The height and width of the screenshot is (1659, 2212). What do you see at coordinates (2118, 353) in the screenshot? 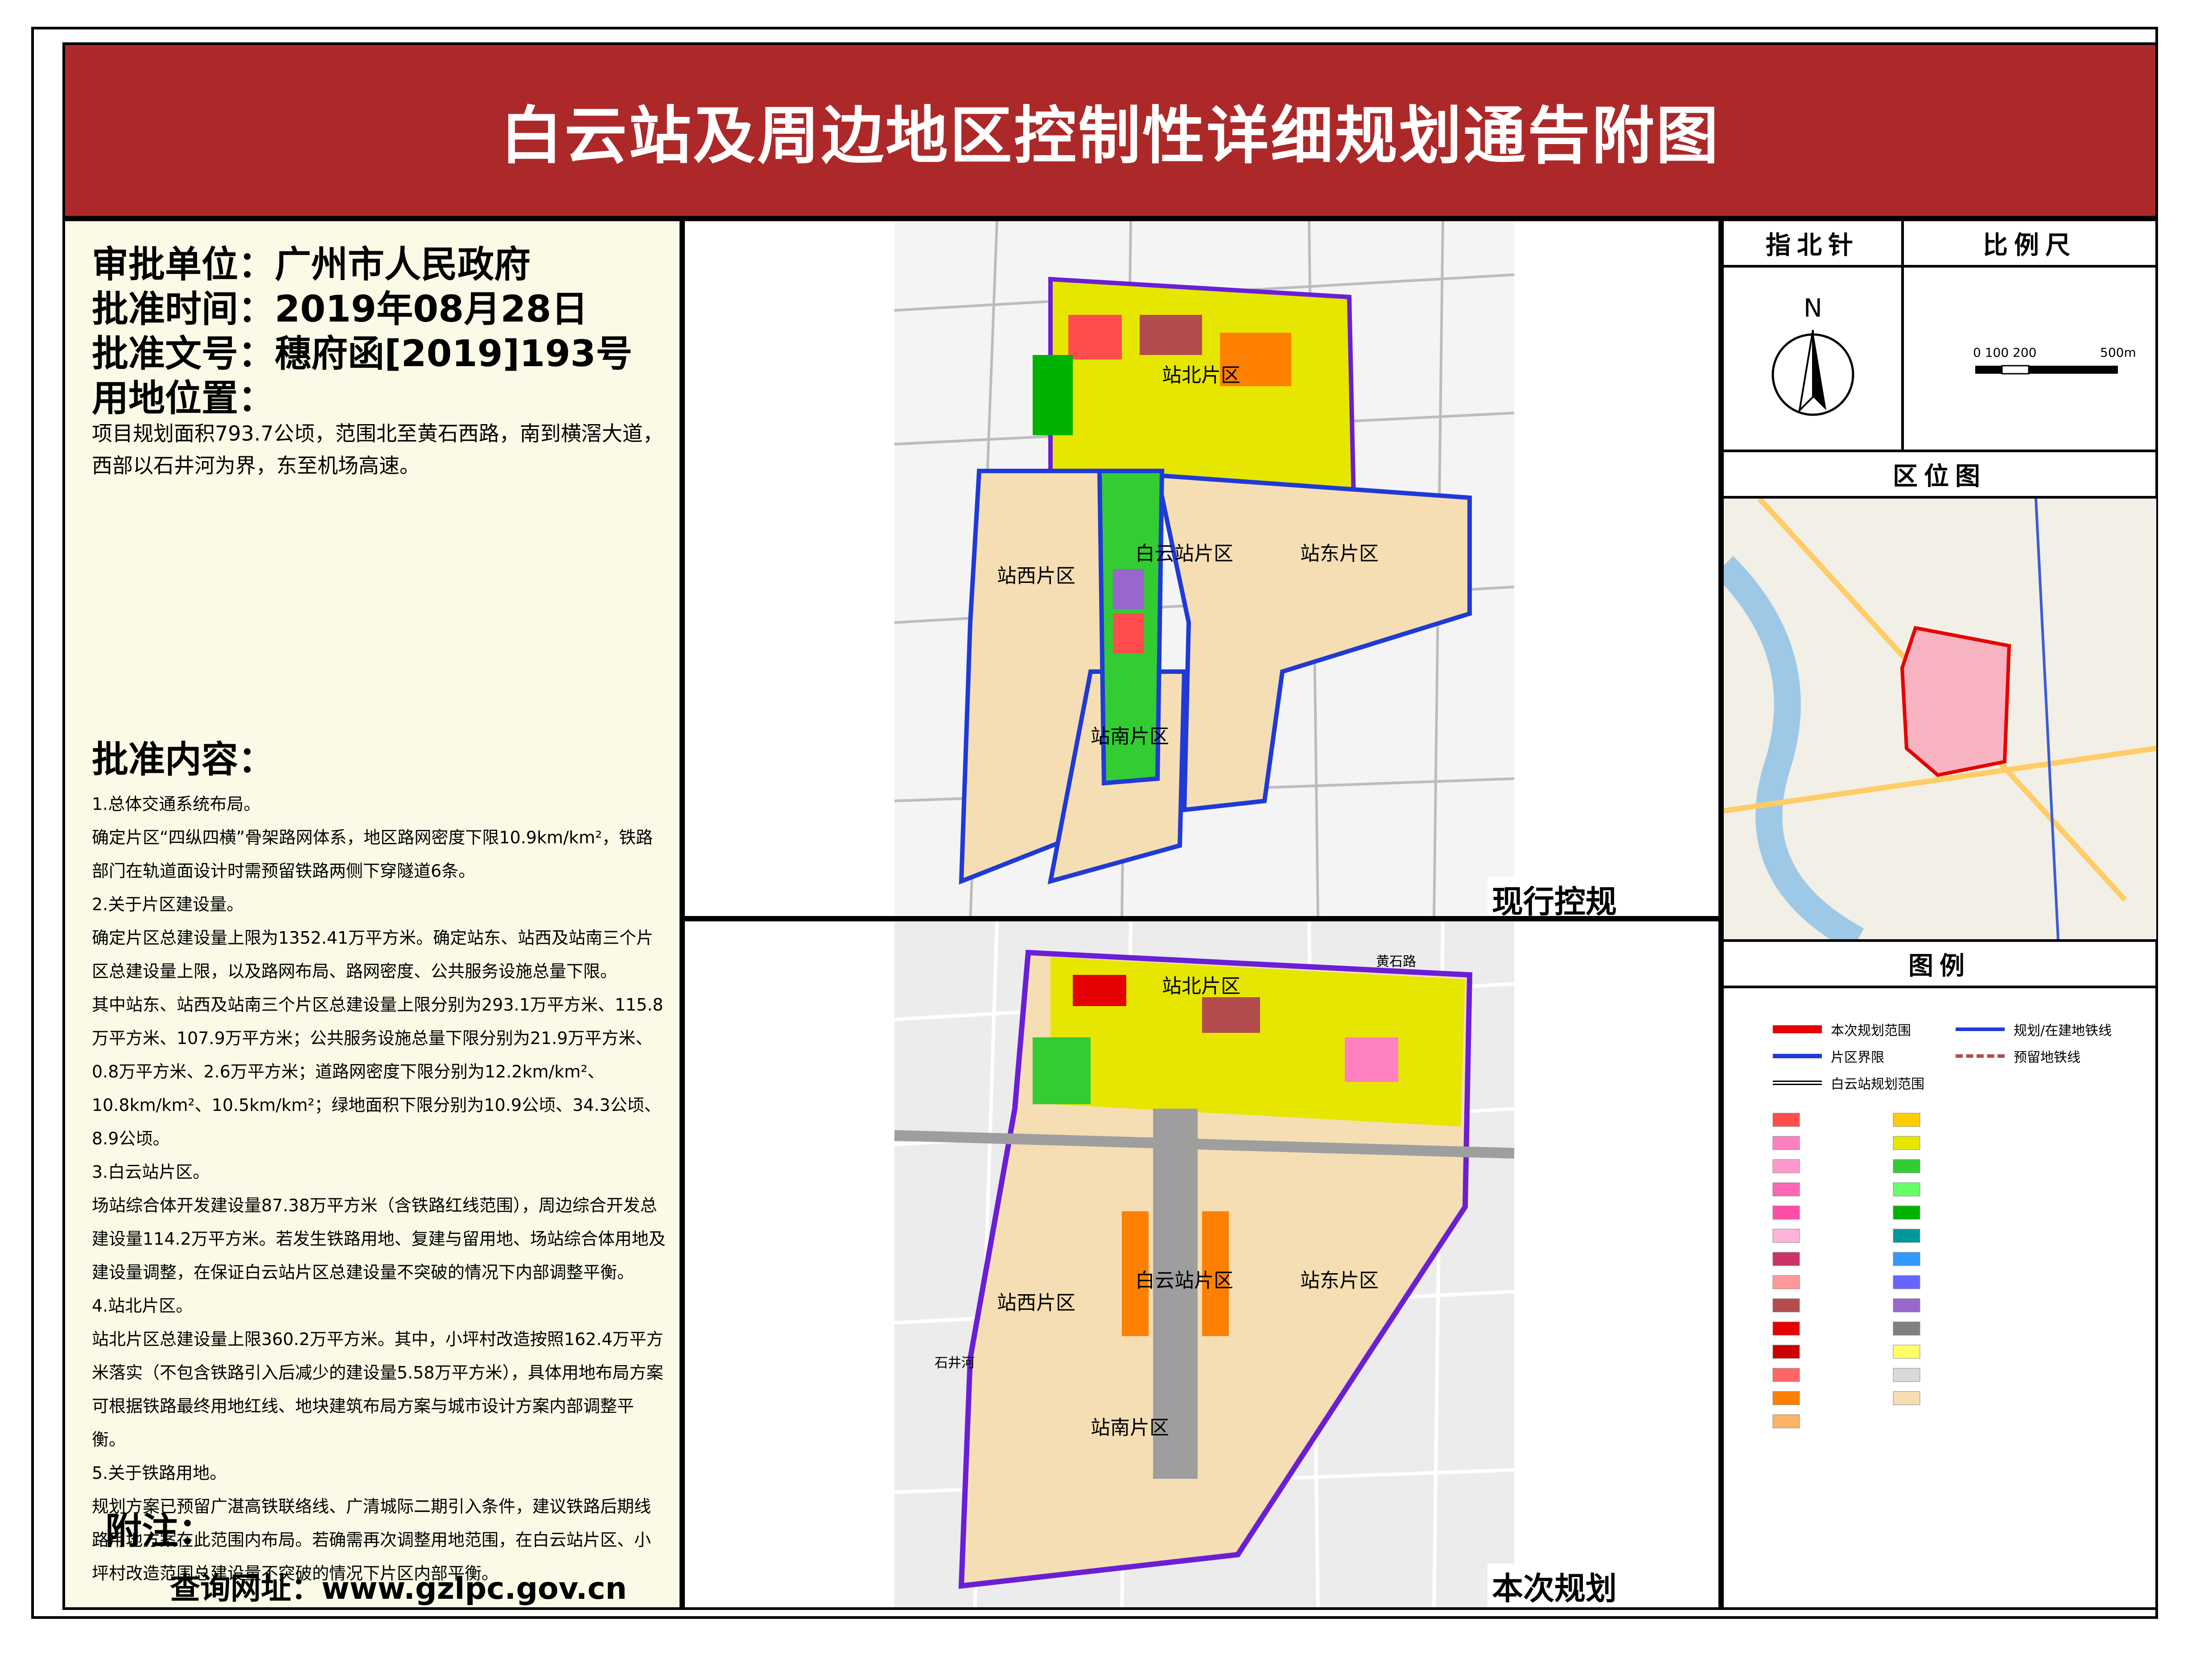
I see `scale-end: 500m` at bounding box center [2118, 353].